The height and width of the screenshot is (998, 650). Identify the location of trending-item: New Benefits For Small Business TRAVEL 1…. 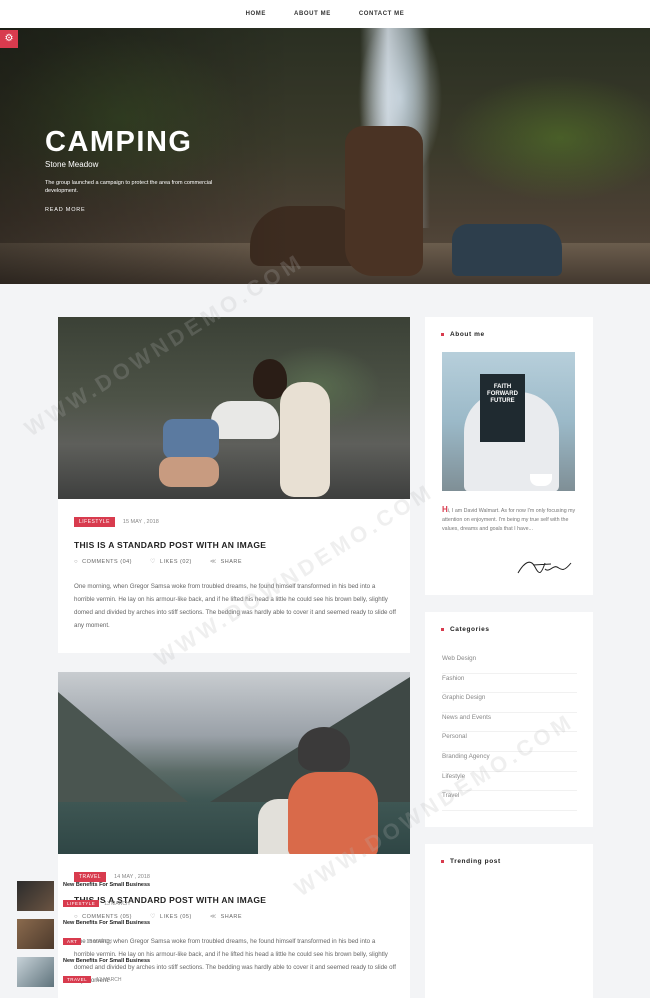
(87, 973).